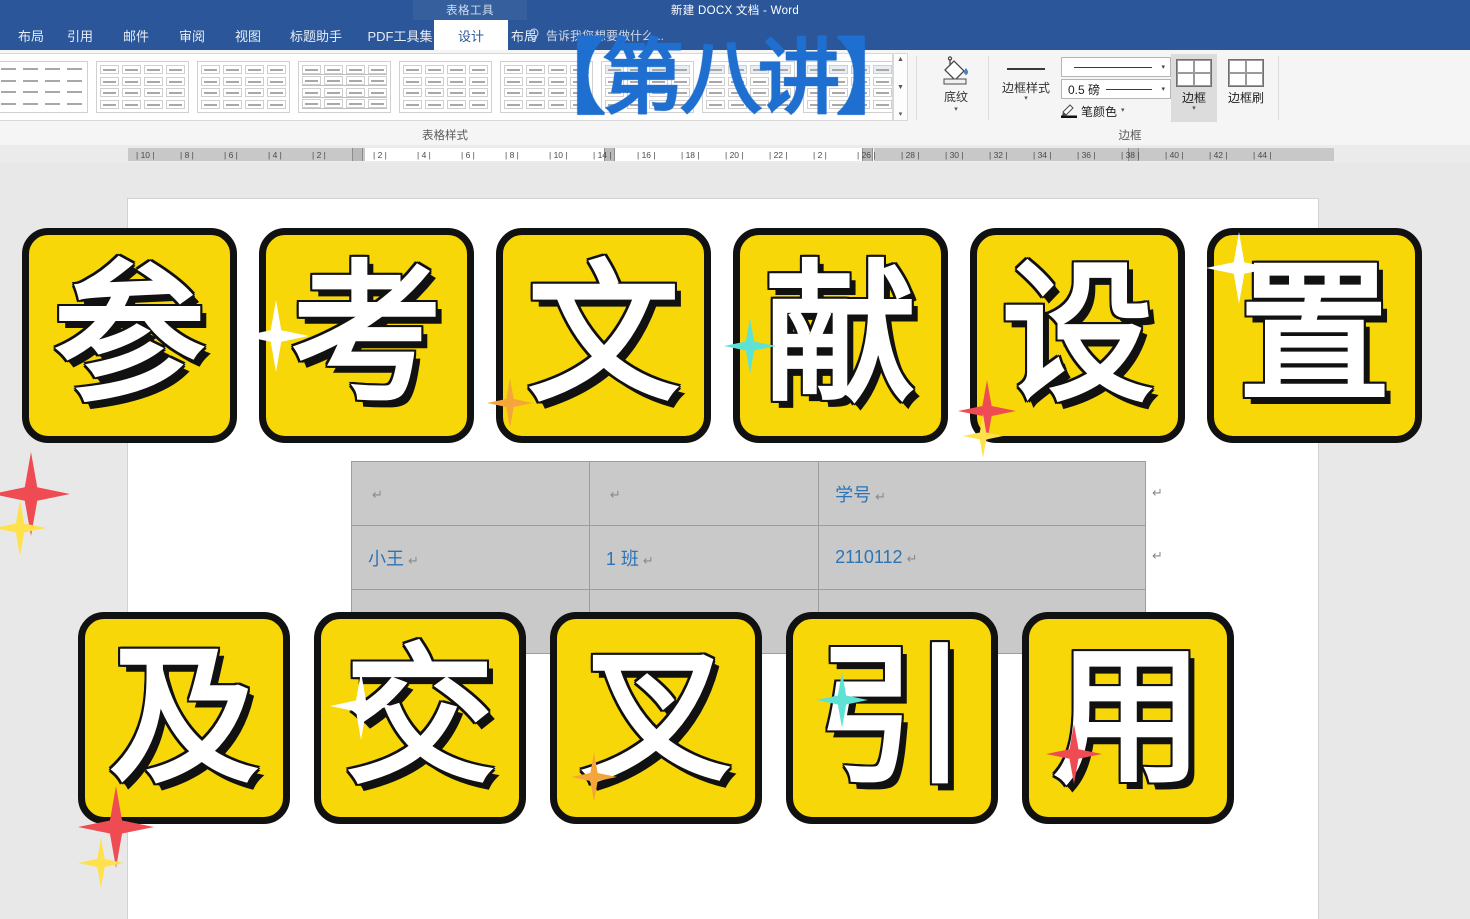 This screenshot has width=1470, height=919. I want to click on group-divider, so click(988, 88).